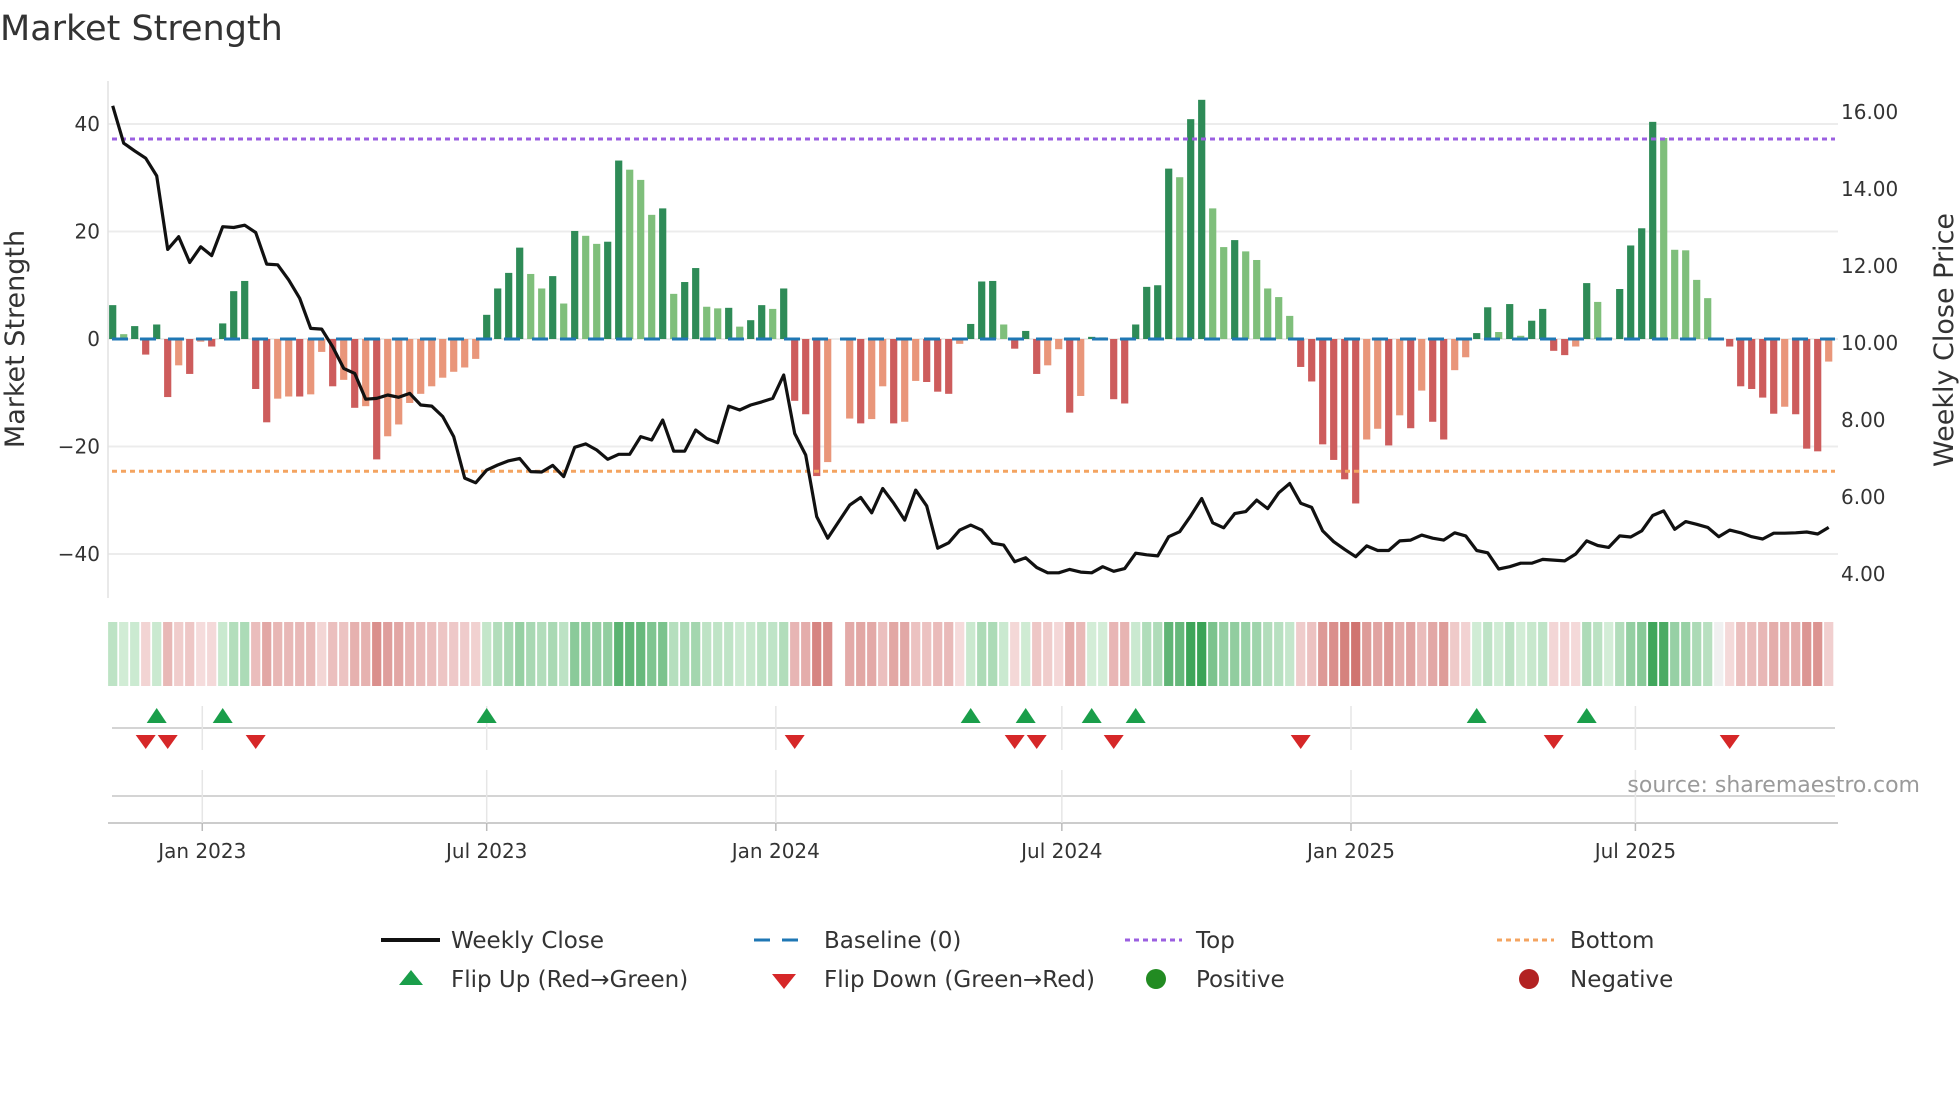 Image resolution: width=1960 pixels, height=1102 pixels. I want to click on legend-item-weekly-close: Weekly Close, so click(492, 941).